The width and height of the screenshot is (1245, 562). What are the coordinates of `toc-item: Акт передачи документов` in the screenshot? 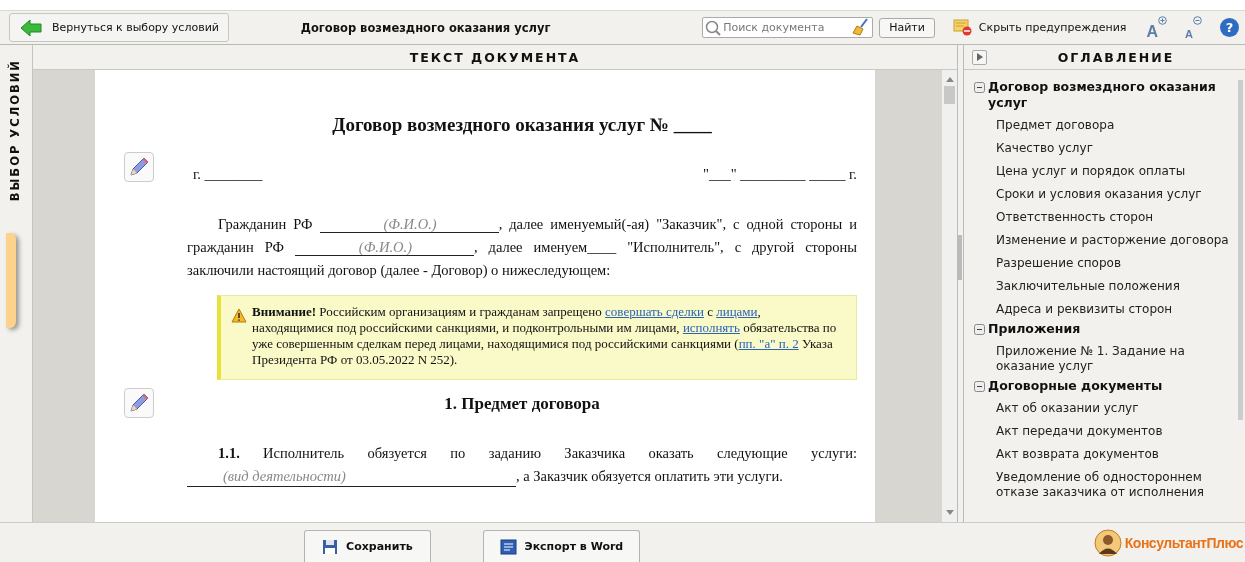 It's located at (1102, 431).